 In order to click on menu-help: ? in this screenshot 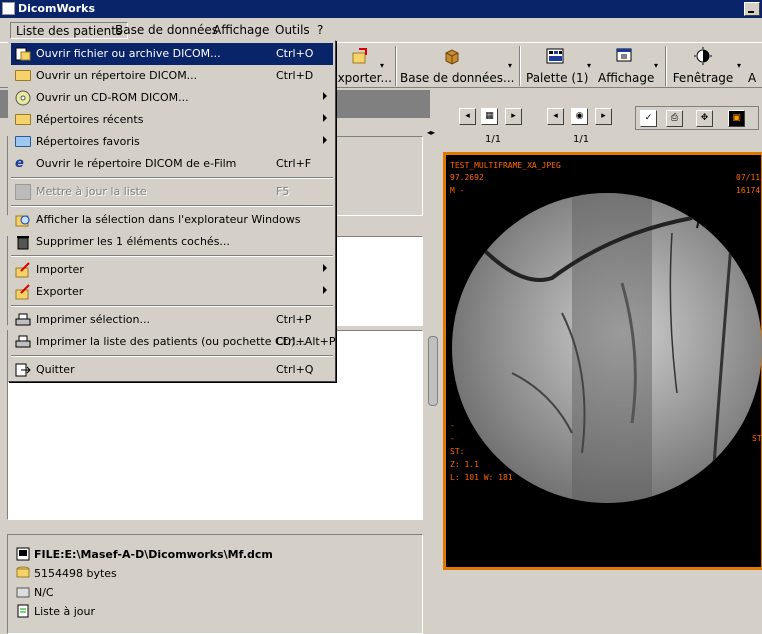, I will do `click(320, 30)`.